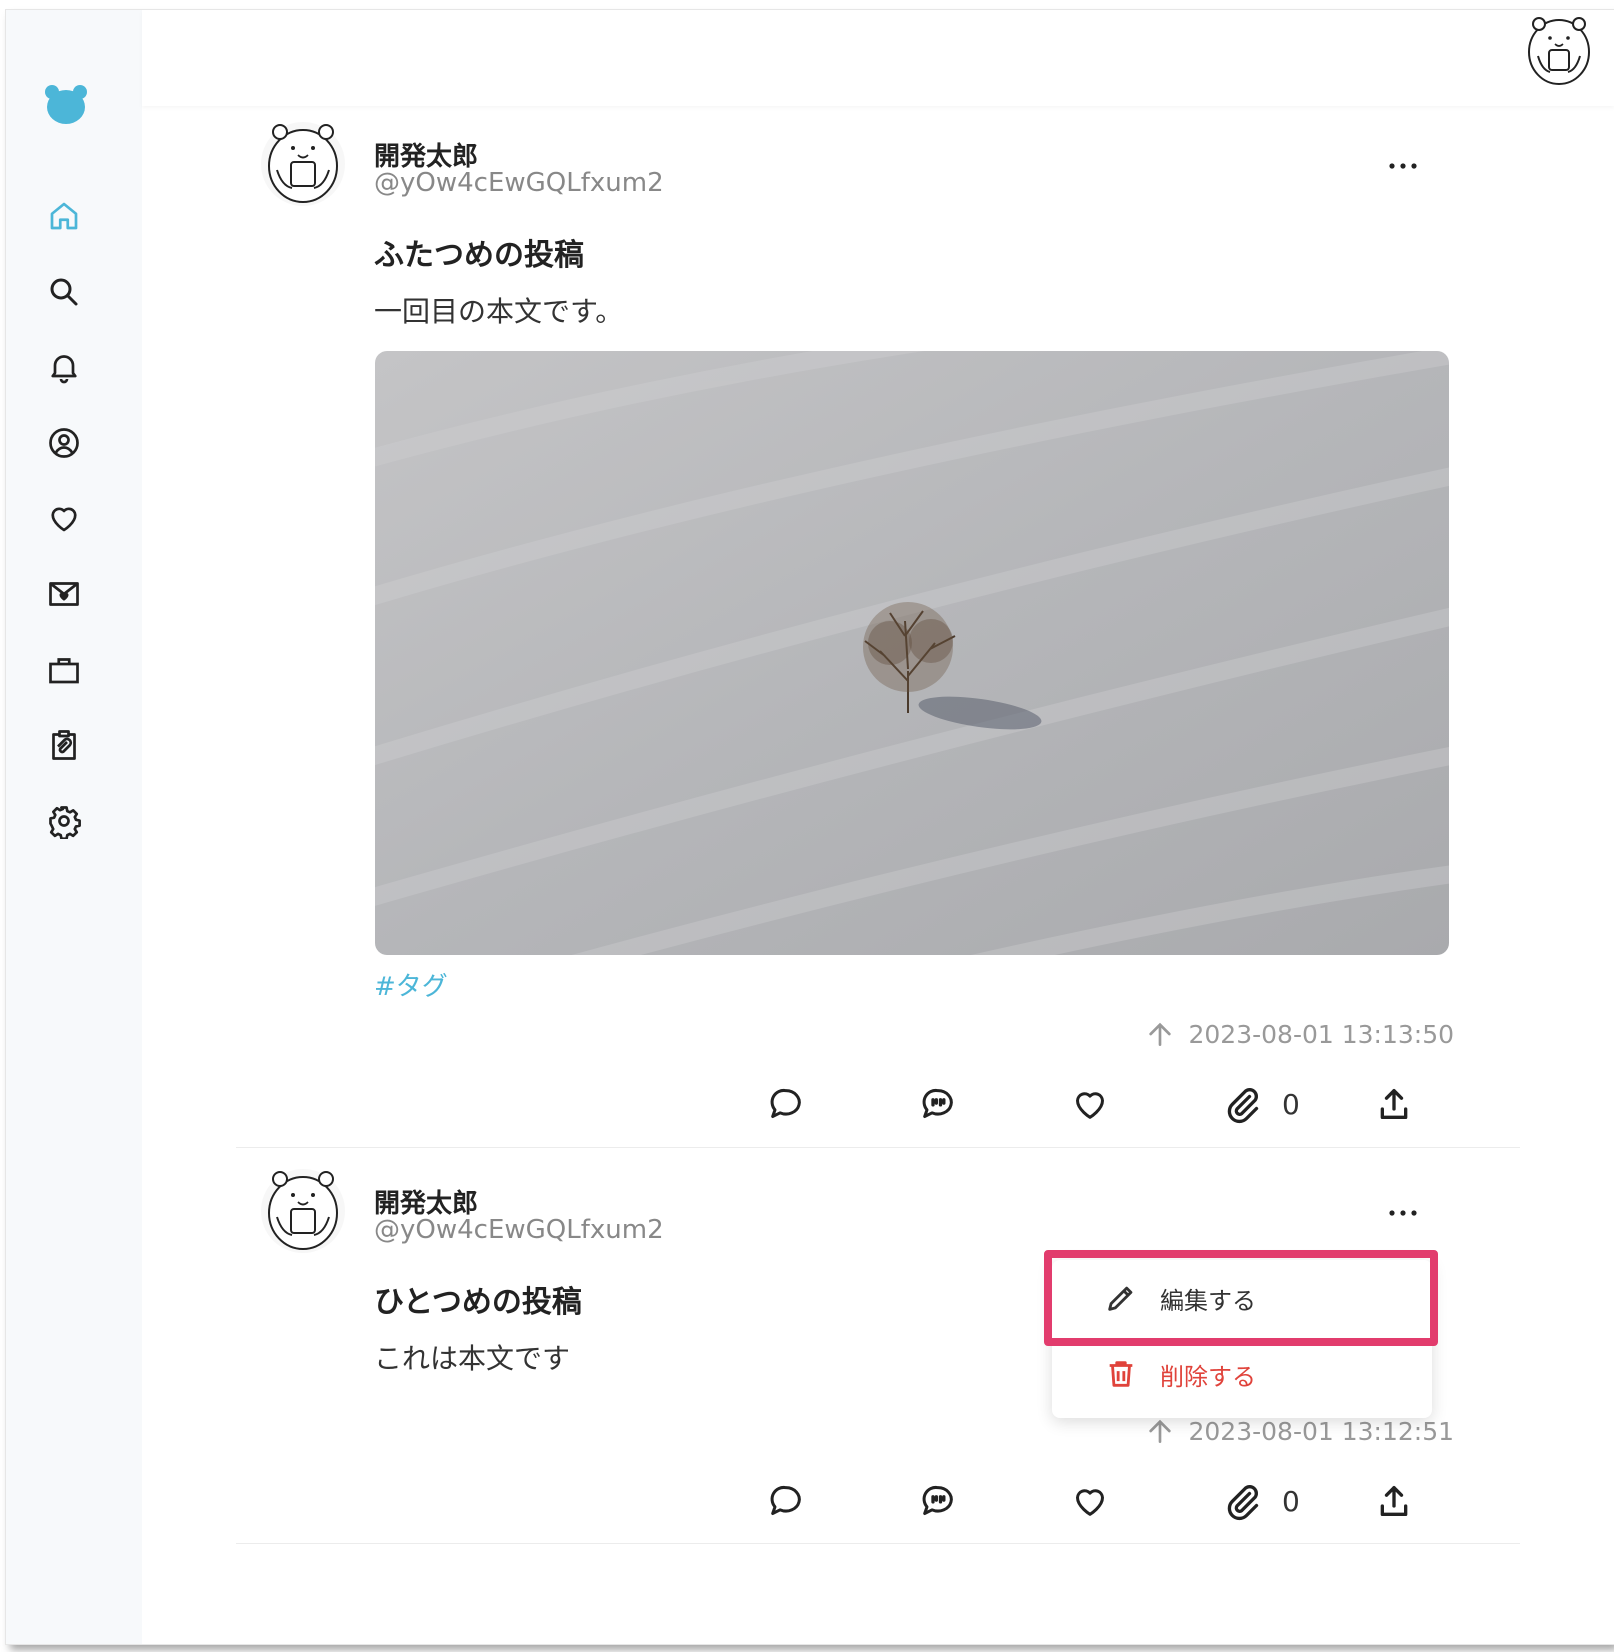 The height and width of the screenshot is (1652, 1614). Describe the element at coordinates (411, 984) in the screenshot. I see `hashtag-link: #タグ` at that location.